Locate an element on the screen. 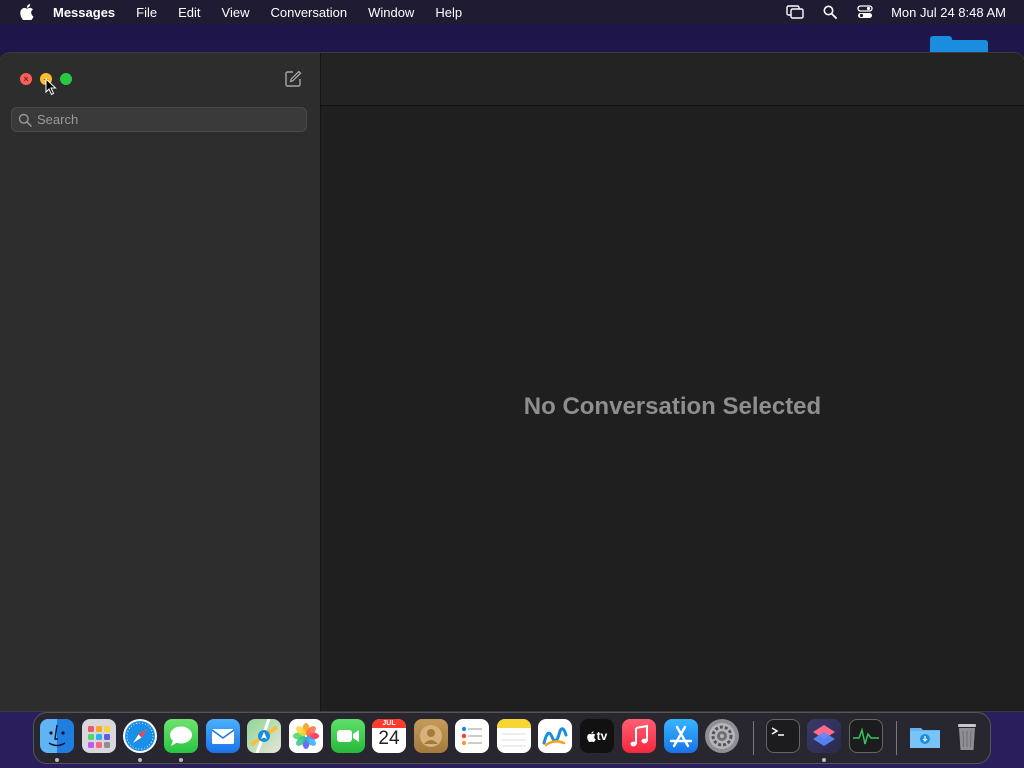  activity-monitor-icon is located at coordinates (866, 736).